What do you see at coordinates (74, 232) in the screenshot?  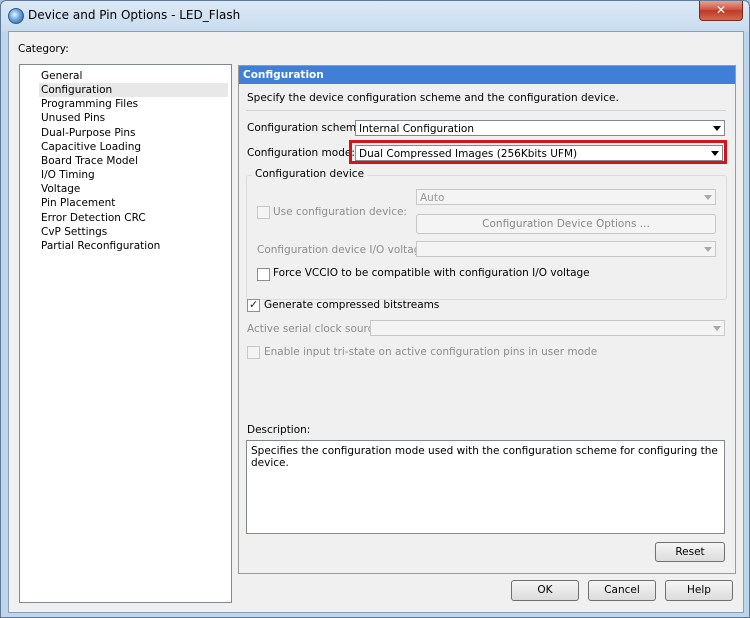 I see `category-item-cvp-settings: CvP Settings` at bounding box center [74, 232].